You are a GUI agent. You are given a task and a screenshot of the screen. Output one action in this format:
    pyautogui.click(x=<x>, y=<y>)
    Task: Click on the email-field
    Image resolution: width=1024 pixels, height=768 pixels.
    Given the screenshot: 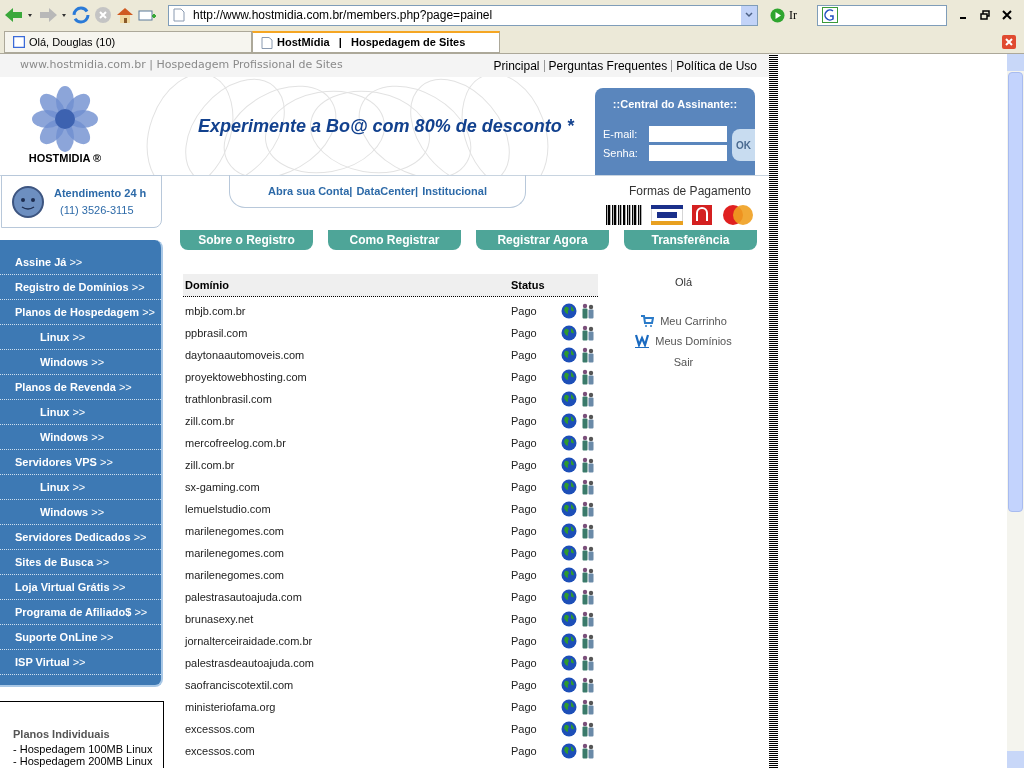 What is the action you would take?
    pyautogui.click(x=688, y=133)
    